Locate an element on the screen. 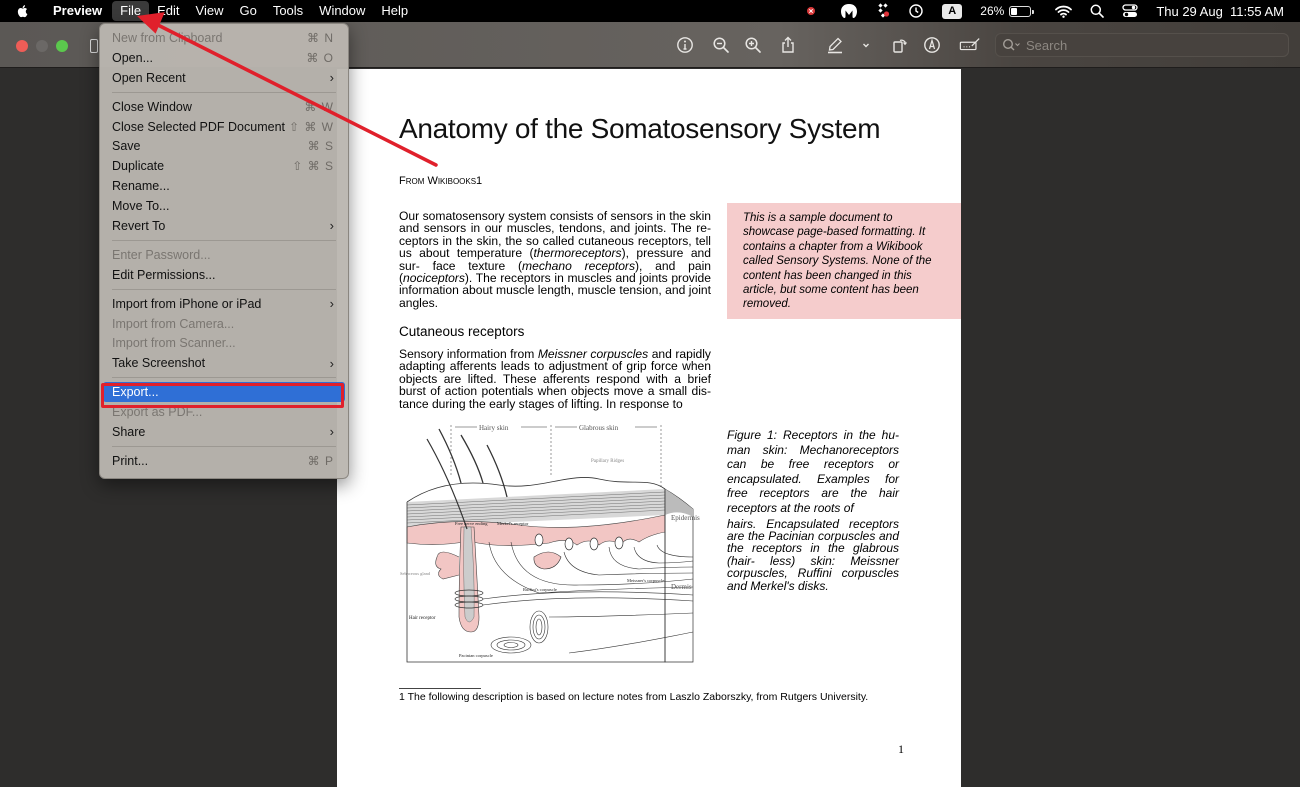  menu-item-label: Open Recent is located at coordinates (149, 77).